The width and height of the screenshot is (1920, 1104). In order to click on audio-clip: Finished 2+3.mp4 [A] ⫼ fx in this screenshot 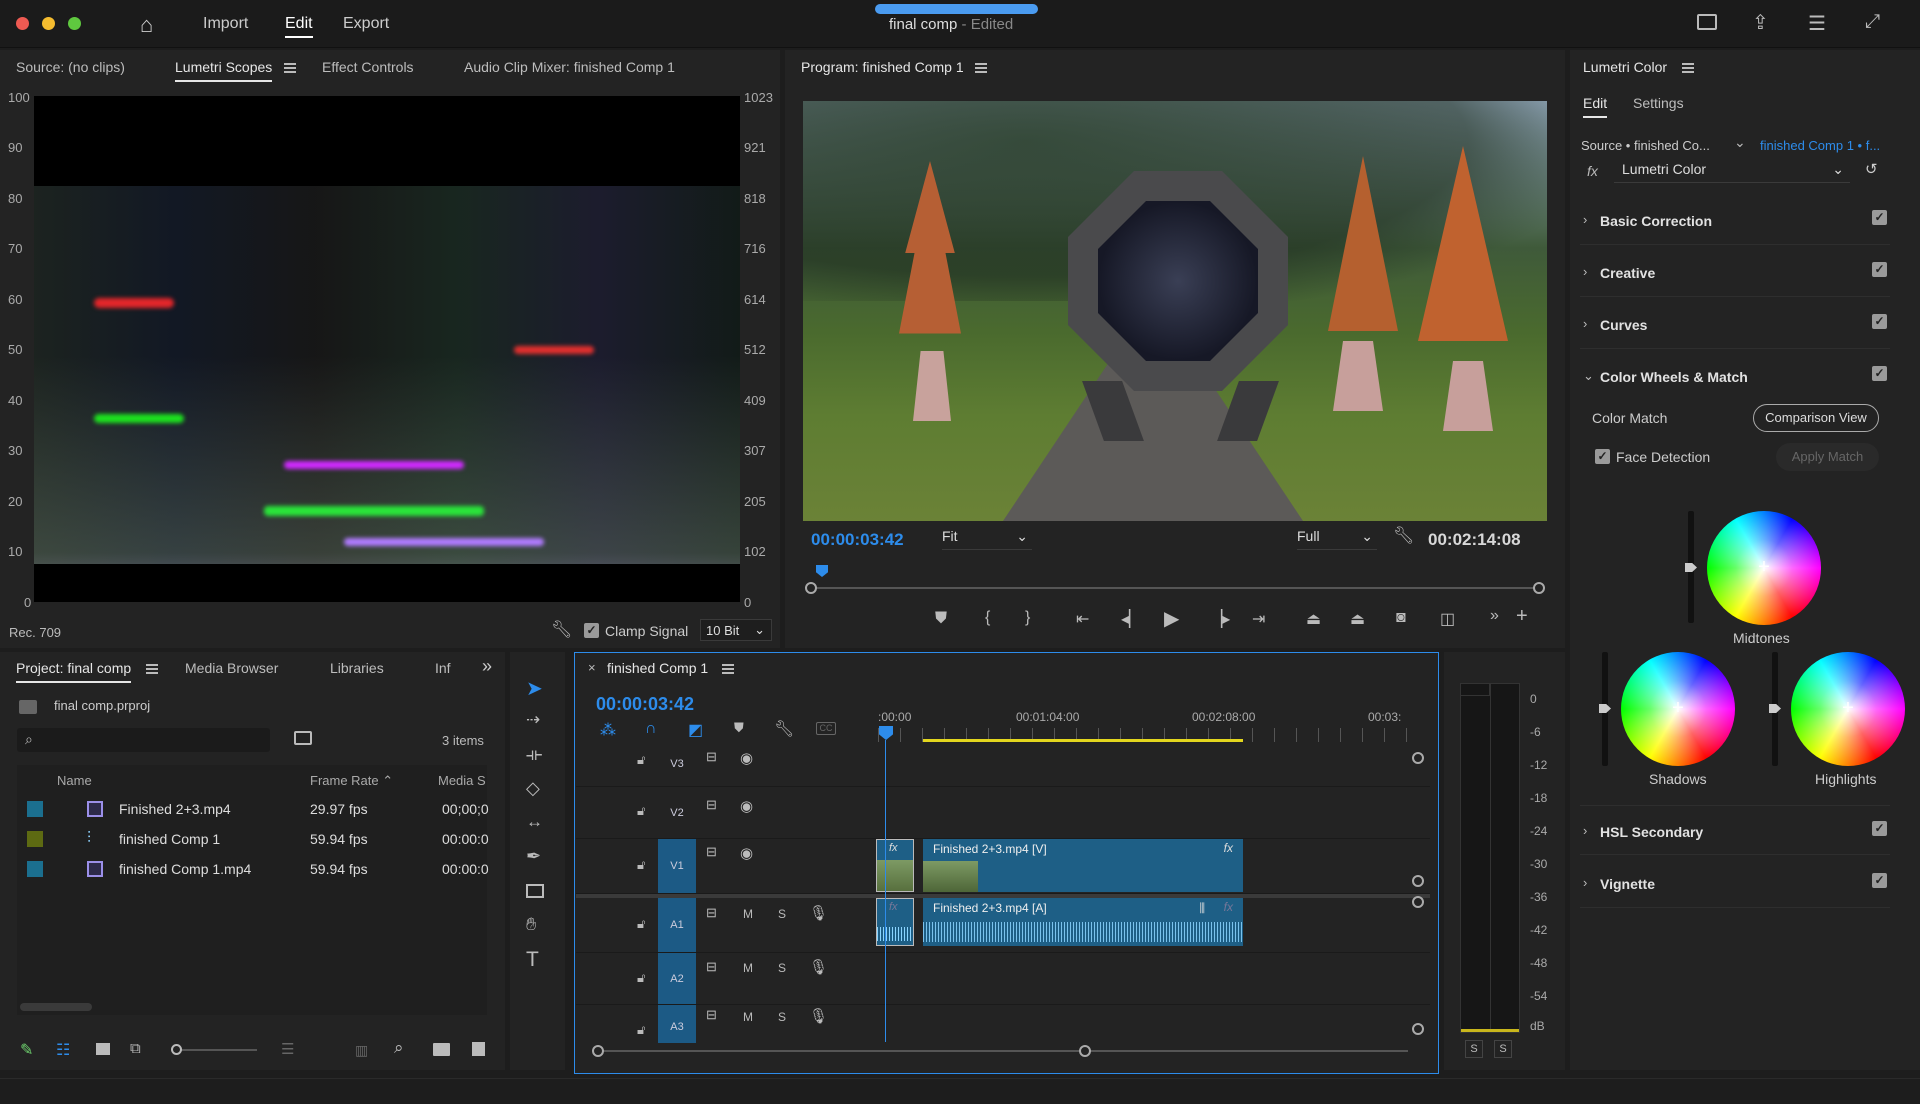, I will do `click(1083, 922)`.